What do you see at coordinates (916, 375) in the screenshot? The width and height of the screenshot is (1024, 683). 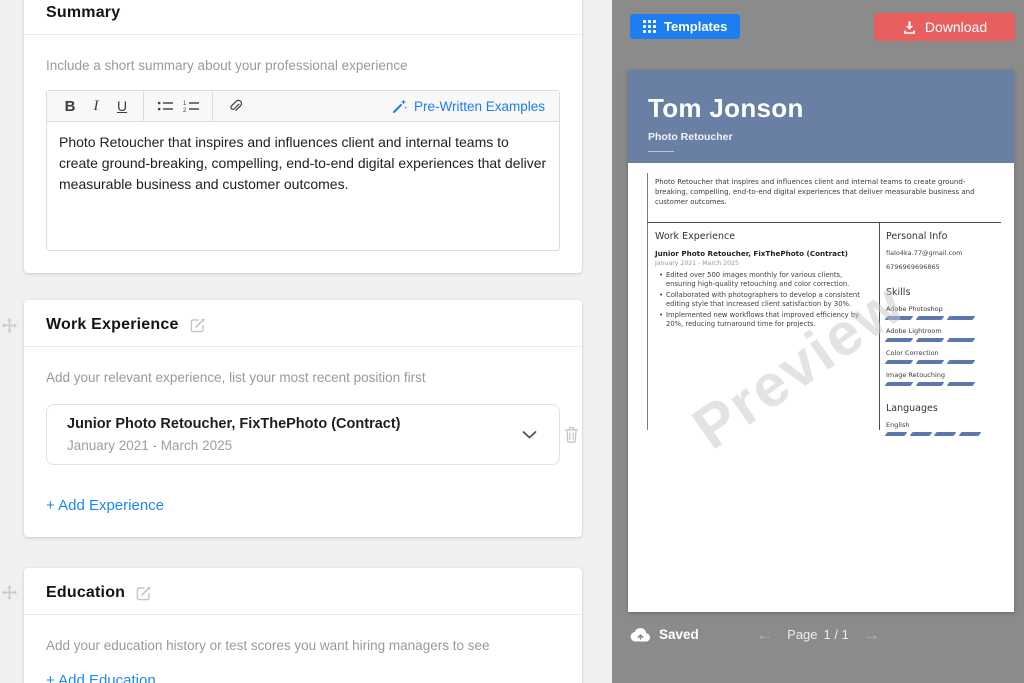 I see `resume-skill-name: Image Retouching` at bounding box center [916, 375].